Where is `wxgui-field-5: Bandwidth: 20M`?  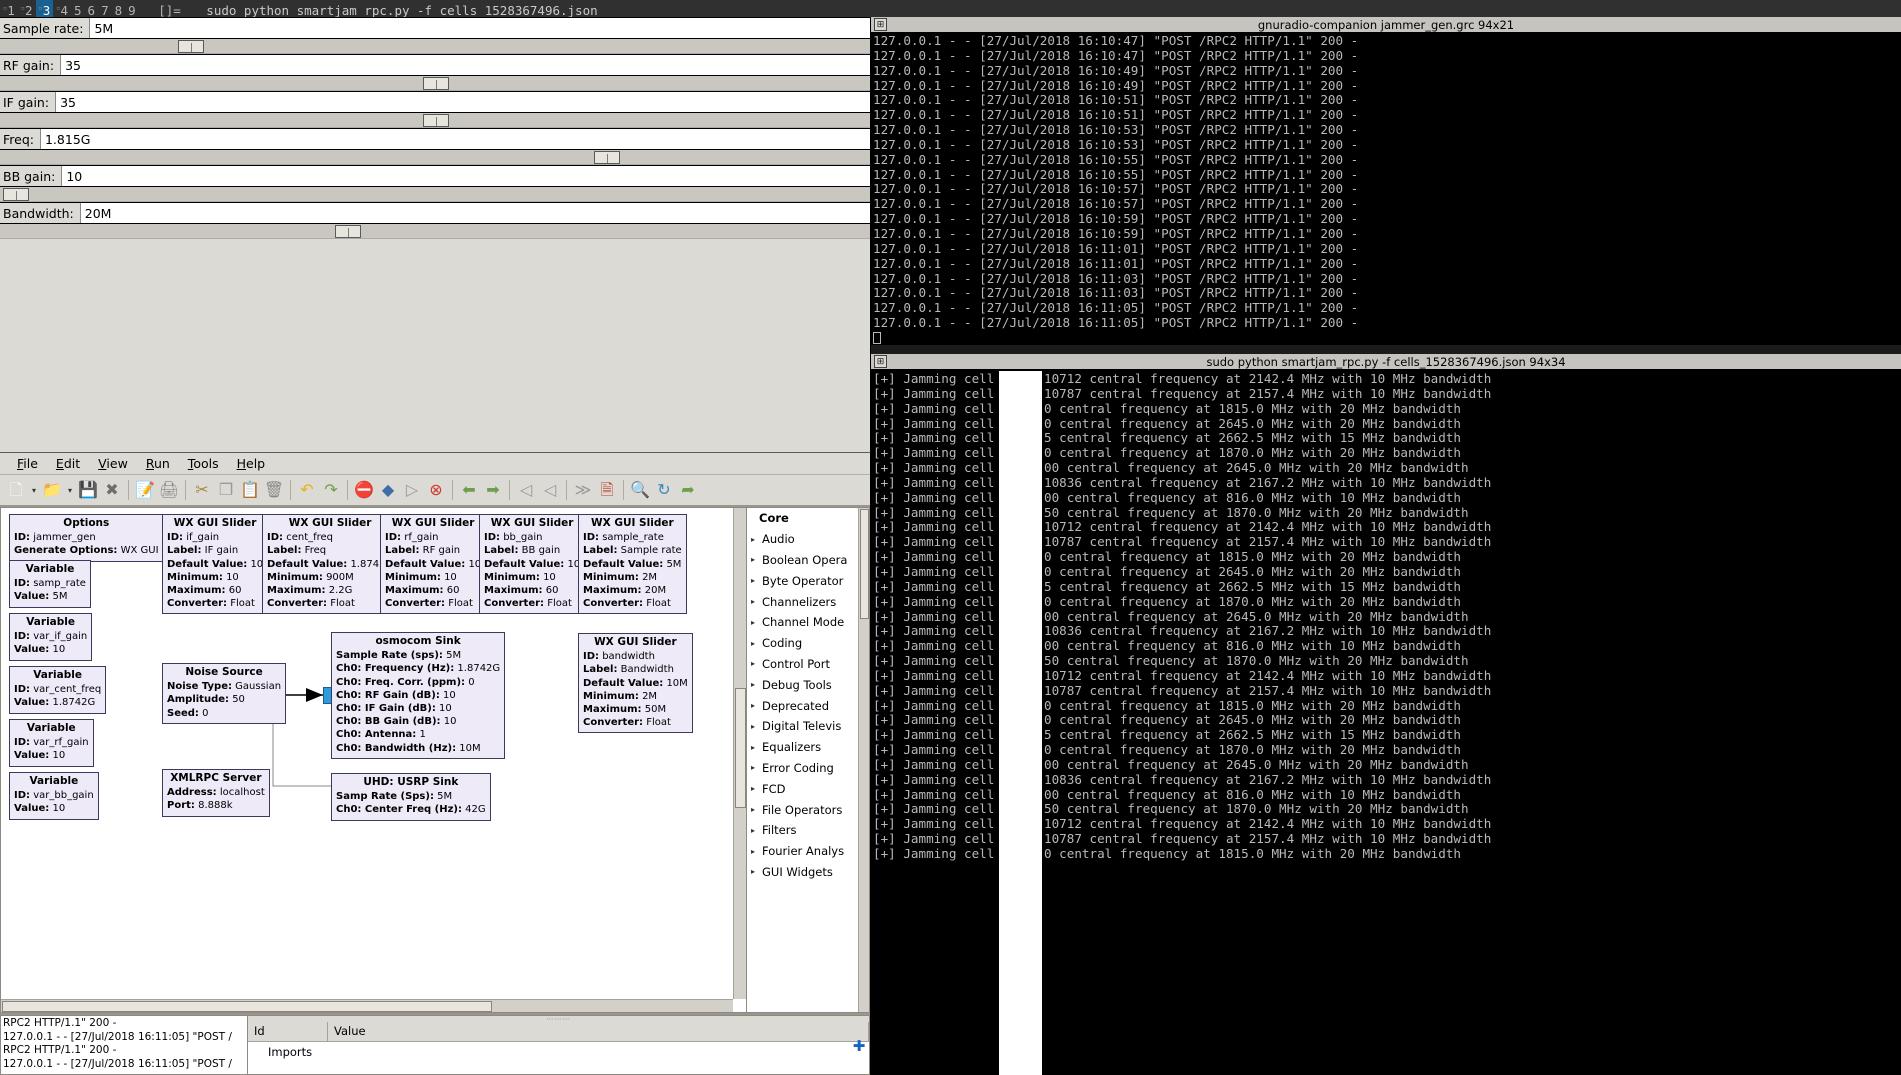
wxgui-field-5: Bandwidth: 20M is located at coordinates (435, 213).